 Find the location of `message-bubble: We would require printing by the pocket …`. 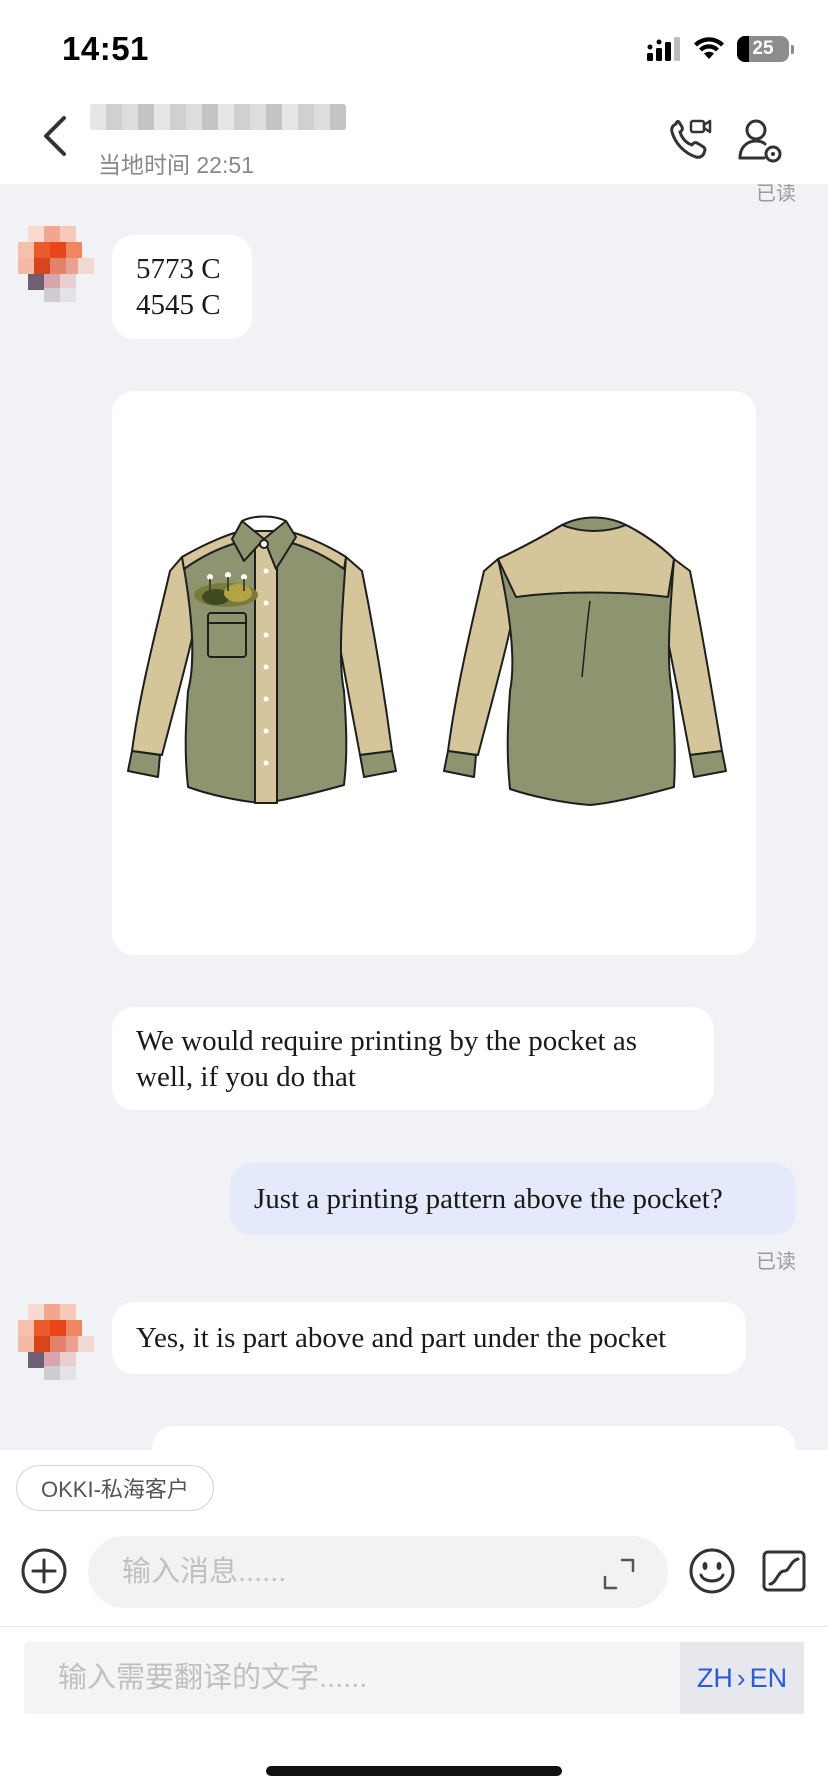

message-bubble: We would require printing by the pocket … is located at coordinates (413, 1058).